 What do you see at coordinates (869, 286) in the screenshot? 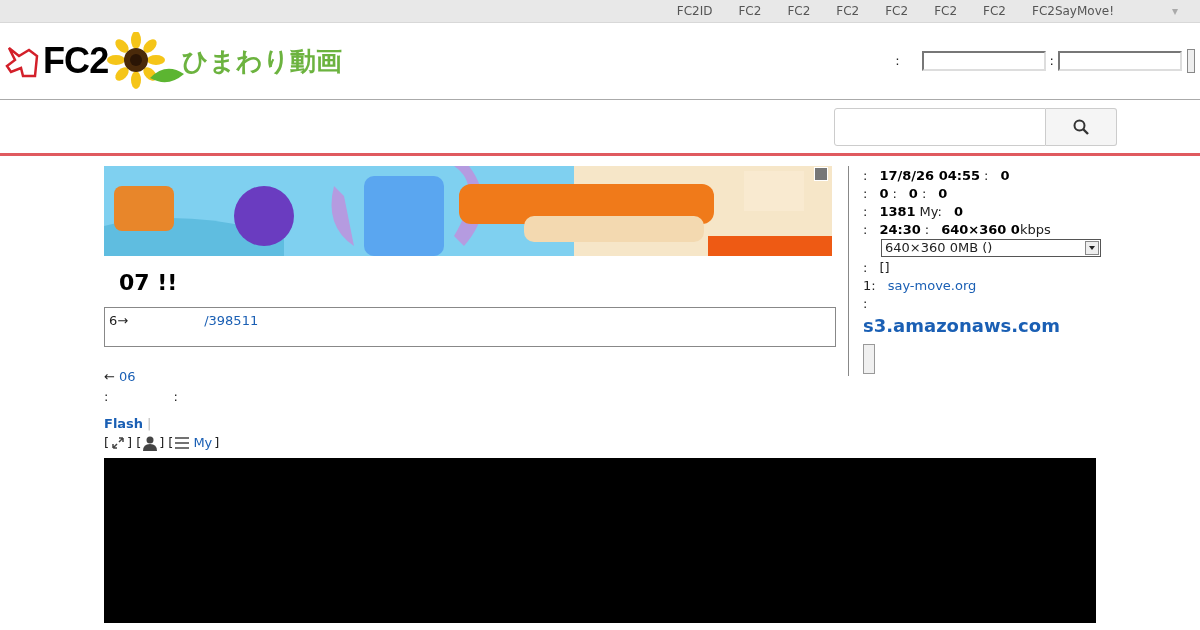
I see `info-label: 1:` at bounding box center [869, 286].